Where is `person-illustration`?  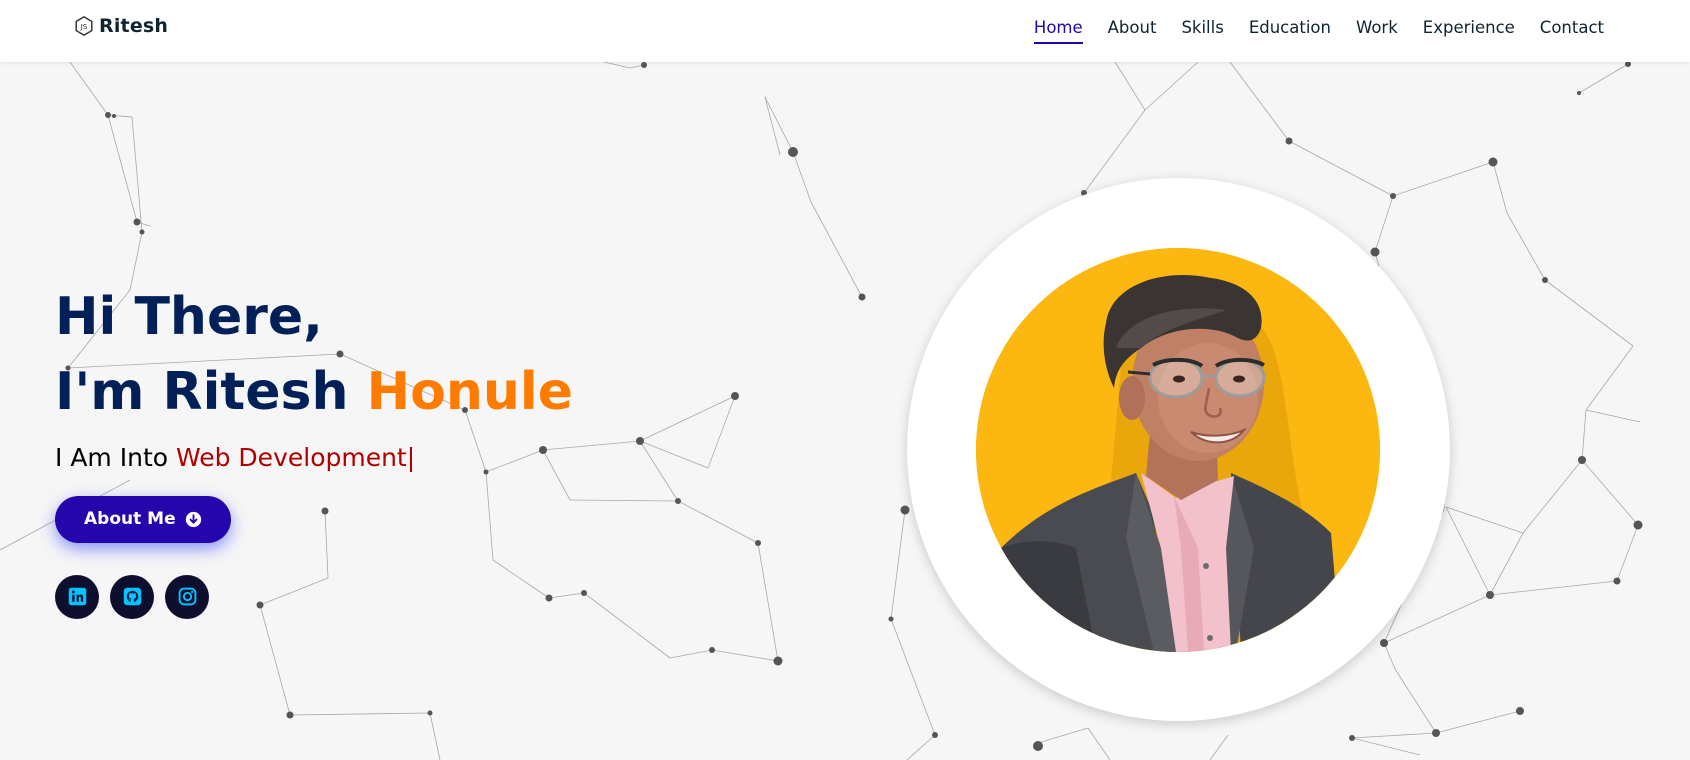 person-illustration is located at coordinates (1178, 450).